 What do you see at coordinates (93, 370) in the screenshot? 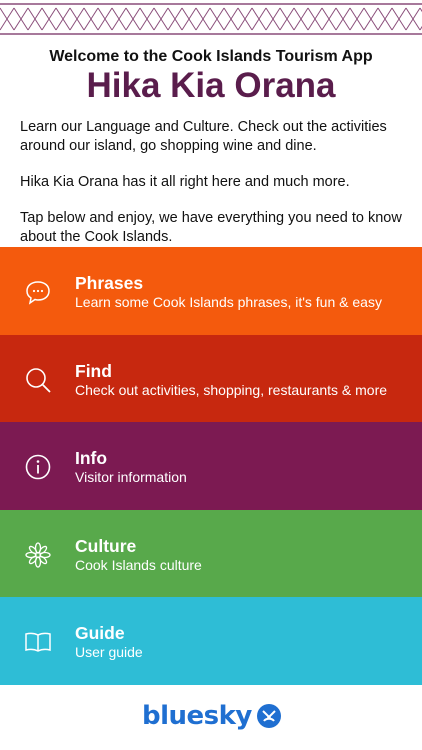
I see `menu-item-label: Find` at bounding box center [93, 370].